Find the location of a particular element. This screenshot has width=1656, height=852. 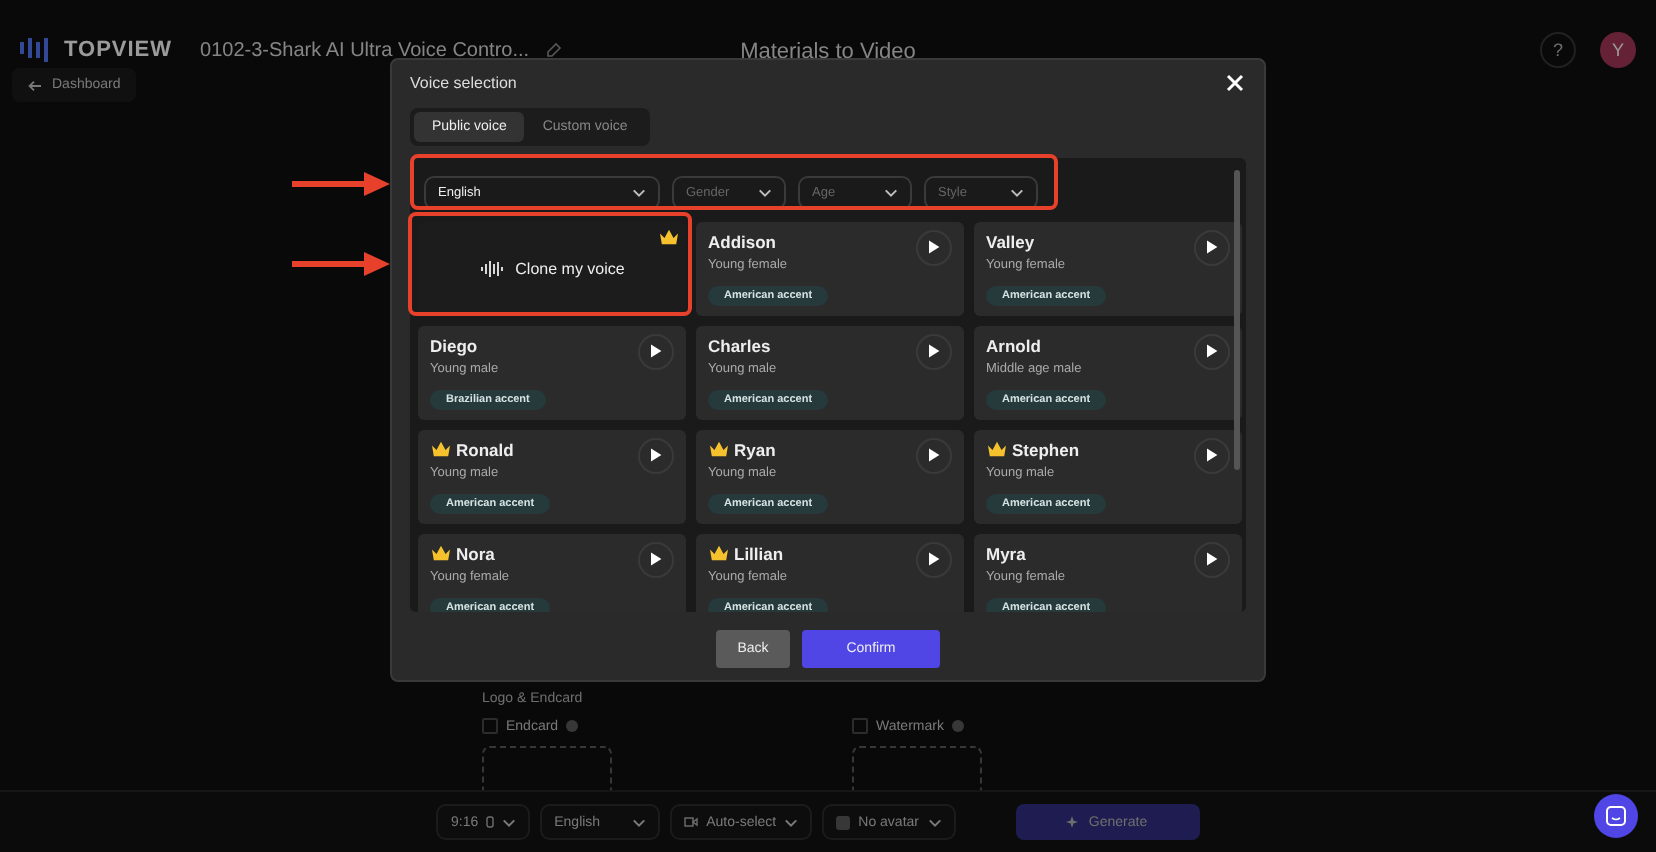

voice-name: Myra is located at coordinates (1006, 553).